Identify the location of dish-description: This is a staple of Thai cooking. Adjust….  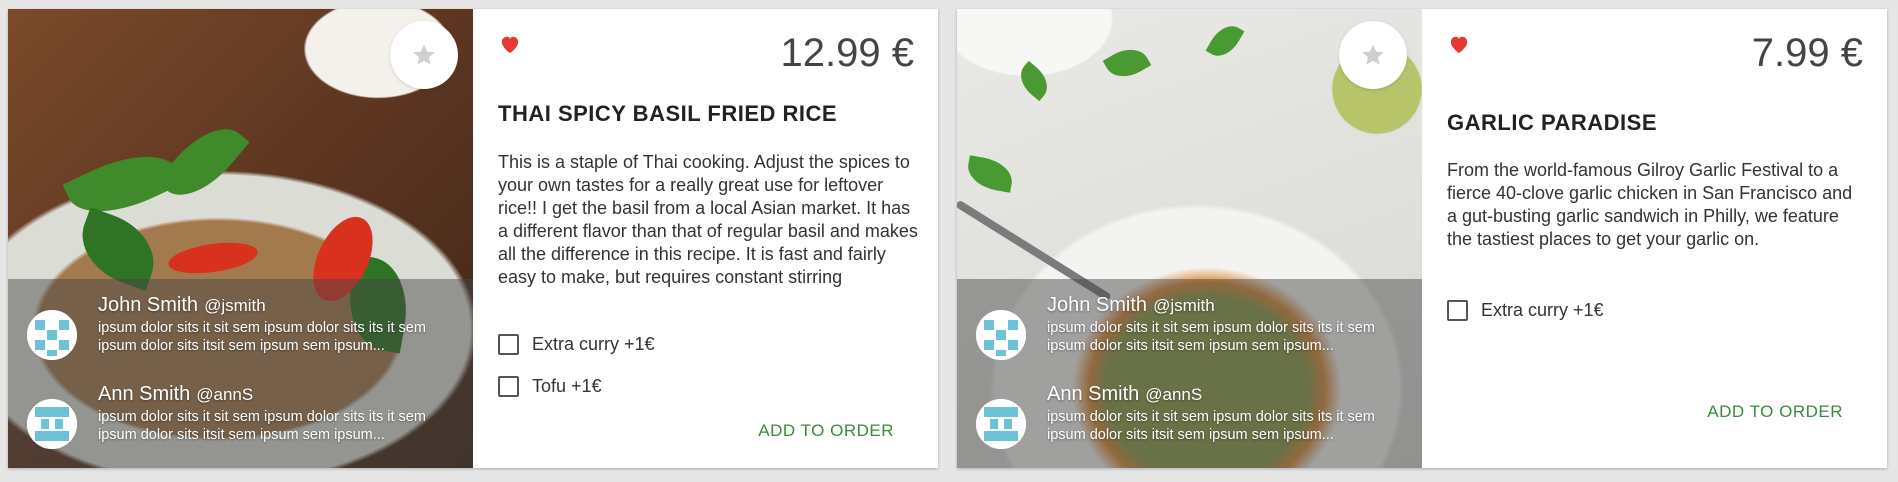
(708, 219).